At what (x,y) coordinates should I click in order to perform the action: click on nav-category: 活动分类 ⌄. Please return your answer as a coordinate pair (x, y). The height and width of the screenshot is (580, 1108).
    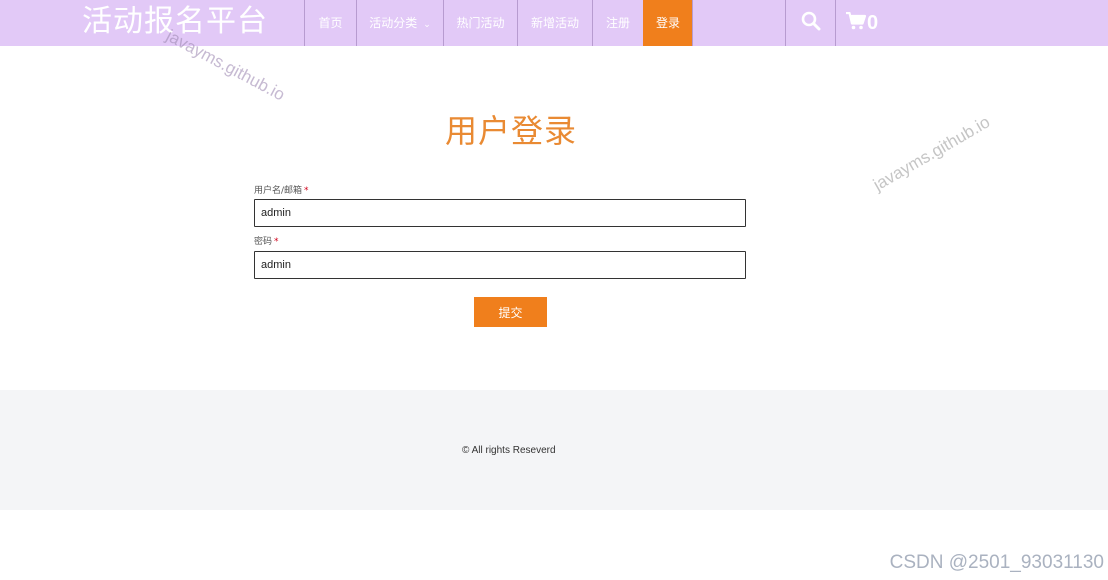
    Looking at the image, I should click on (399, 23).